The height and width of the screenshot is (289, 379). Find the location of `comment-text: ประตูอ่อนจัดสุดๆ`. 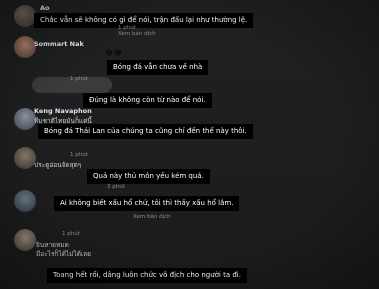

comment-text: ประตูอ่อนจัดสุดๆ is located at coordinates (58, 165).